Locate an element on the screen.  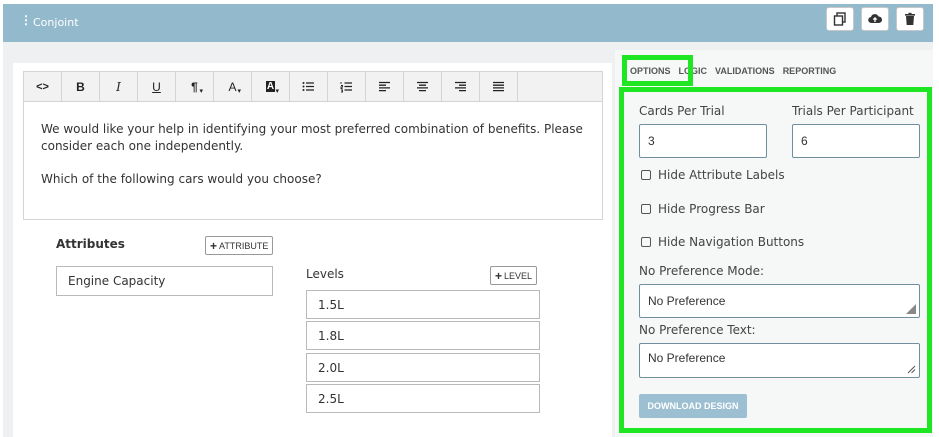
background-color-icon: A is located at coordinates (270, 86).